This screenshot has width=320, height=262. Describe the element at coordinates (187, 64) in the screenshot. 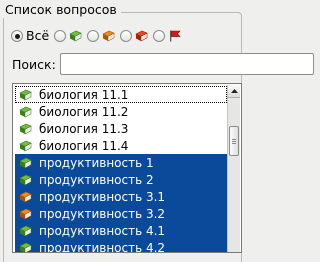

I see `search-input` at that location.